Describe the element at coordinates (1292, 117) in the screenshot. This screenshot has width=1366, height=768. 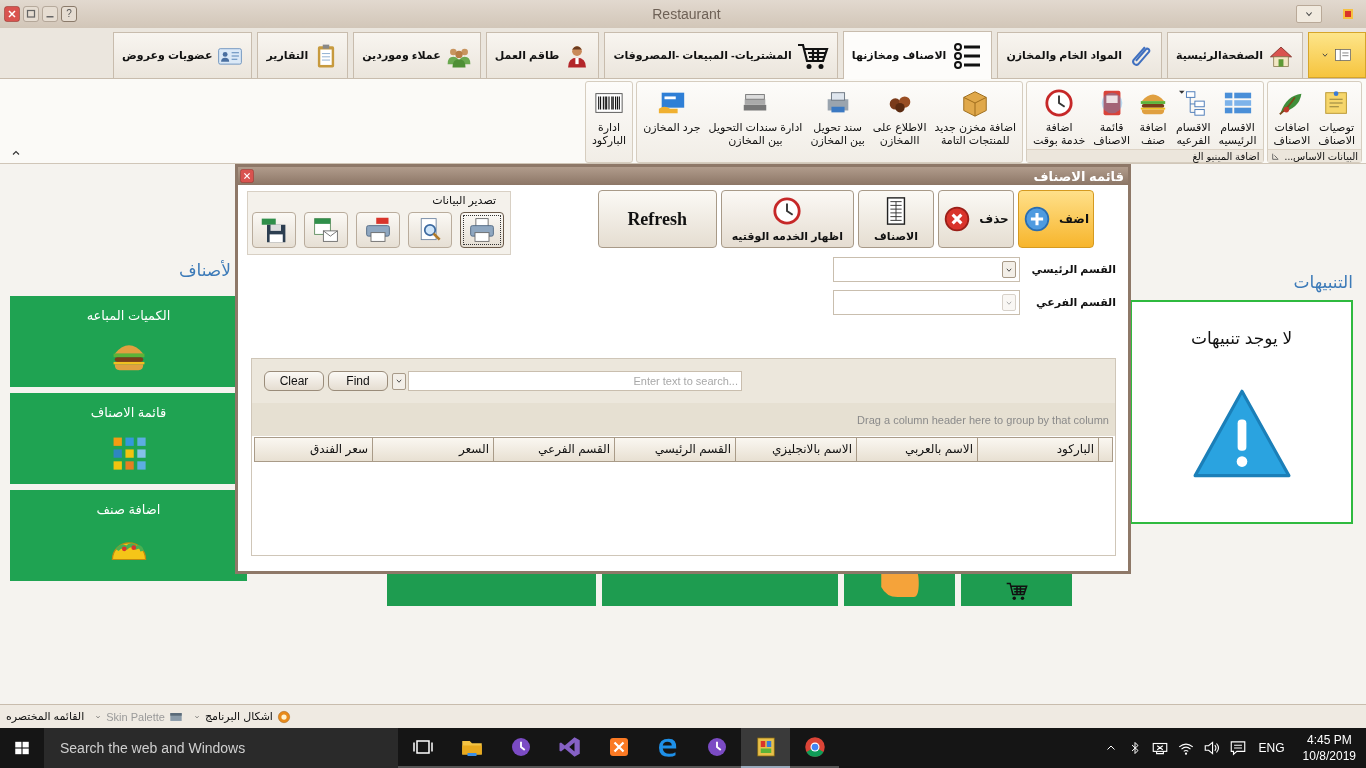
I see `ribbon-button: اضافات الاصناف` at that location.